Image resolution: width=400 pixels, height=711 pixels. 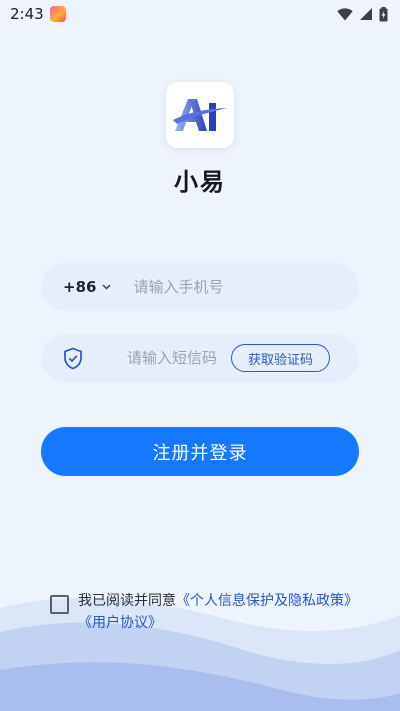 I want to click on ai-logo-icon, so click(x=200, y=115).